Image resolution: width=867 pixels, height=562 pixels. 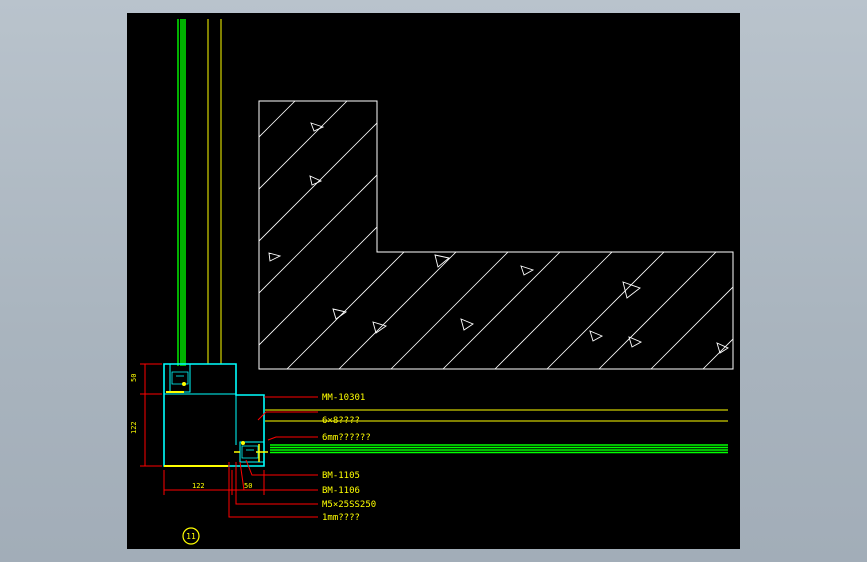 I want to click on dim-vertical-main: 122, so click(x=134, y=427).